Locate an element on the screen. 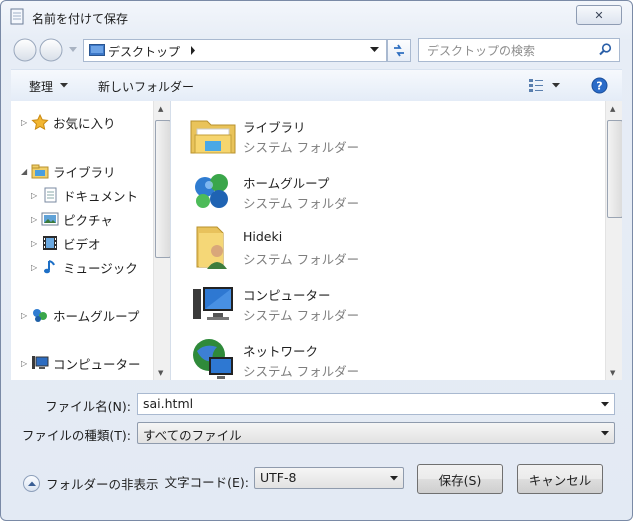 This screenshot has height=521, width=633. forward-button is located at coordinates (51, 50).